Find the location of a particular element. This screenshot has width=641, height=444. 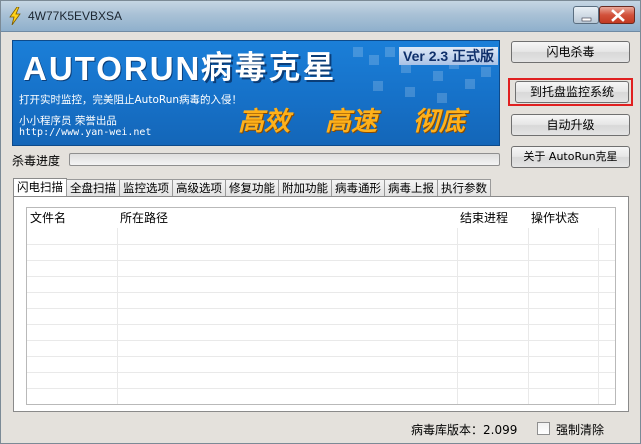

list-header: 文件名 所在路径 结束进程 操作状态 is located at coordinates (321, 218).